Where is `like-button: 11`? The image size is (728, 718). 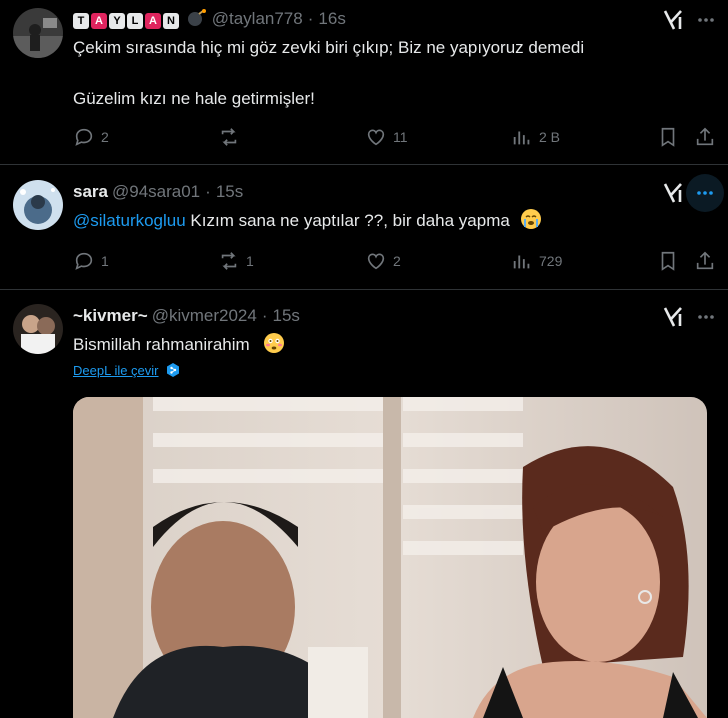
like-button: 11 is located at coordinates (386, 137).